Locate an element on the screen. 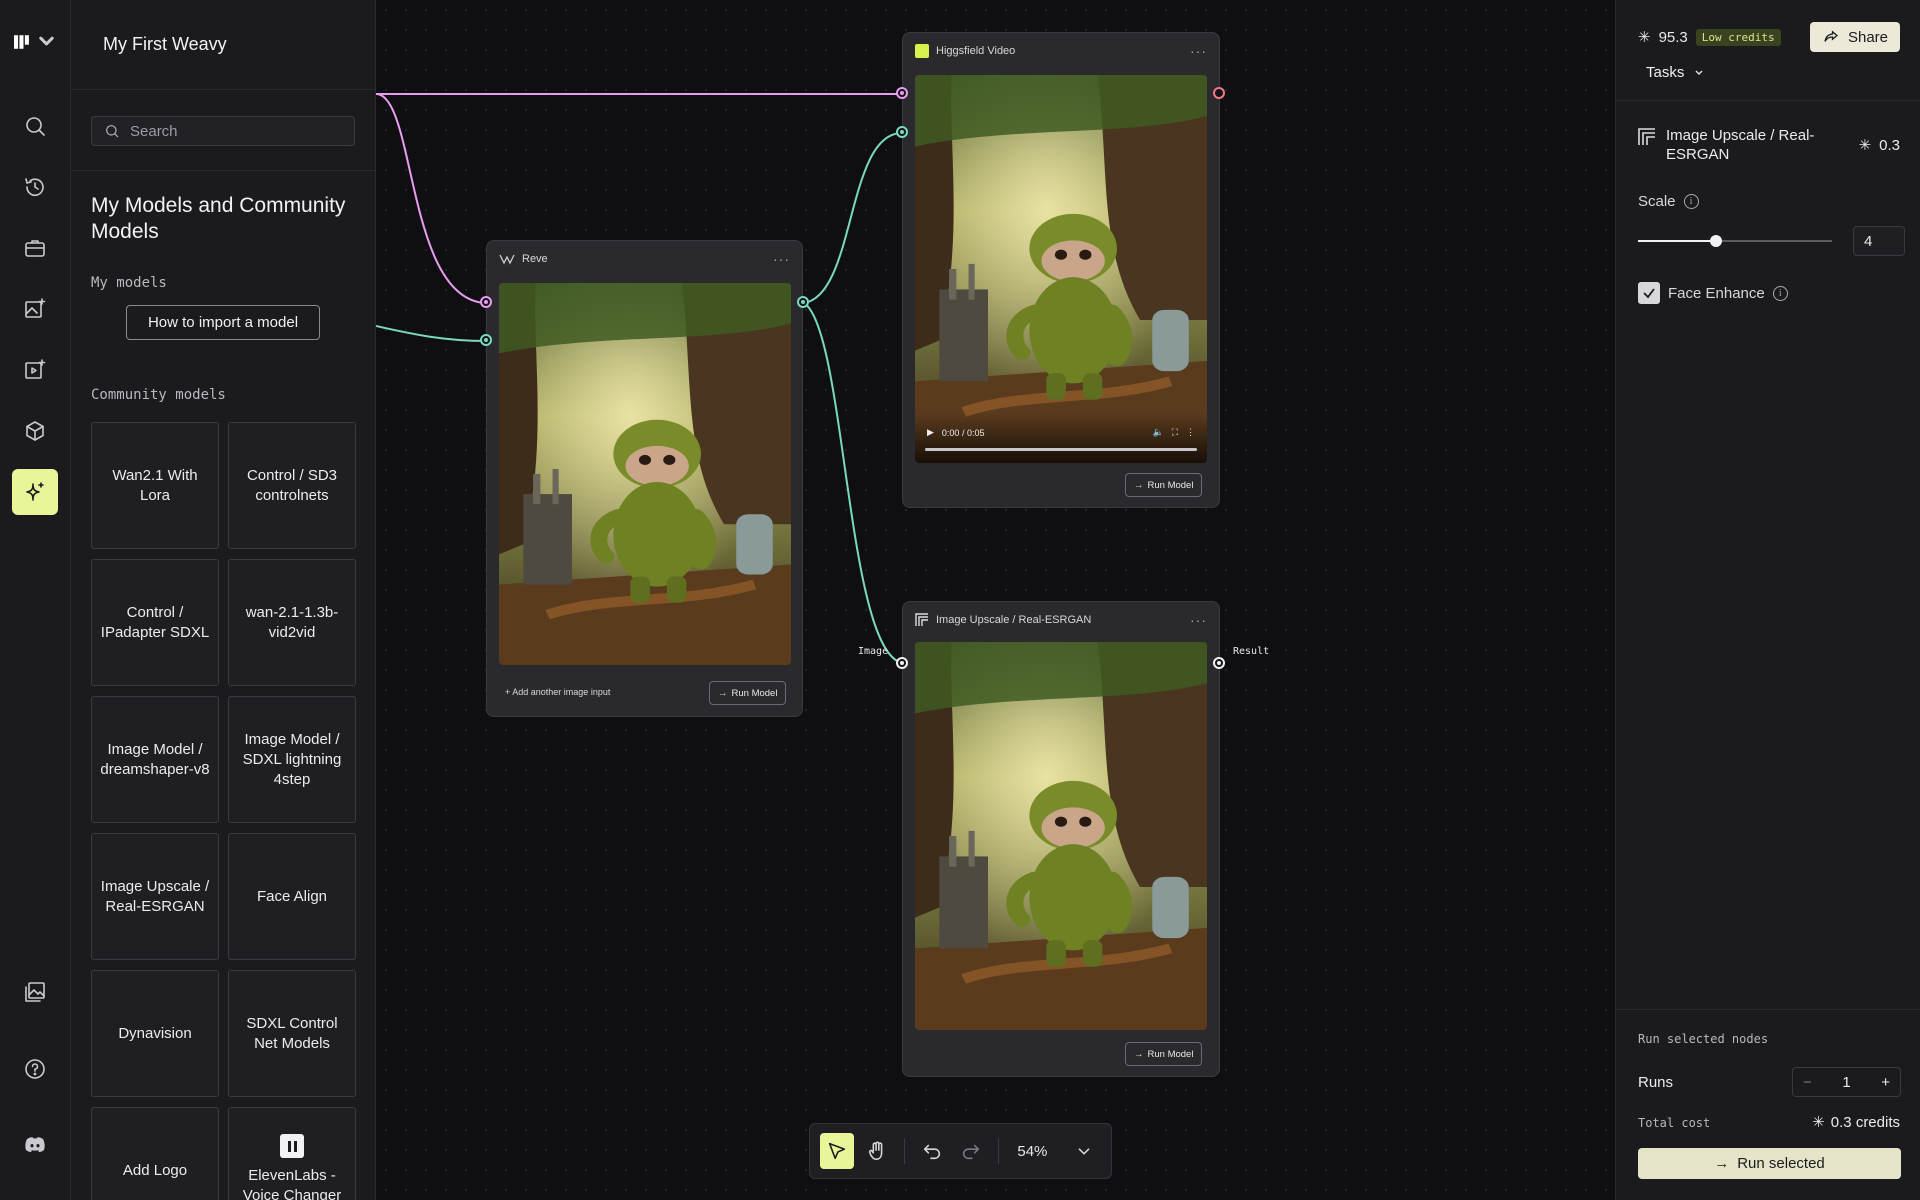  scale-input: 4 is located at coordinates (1879, 241).